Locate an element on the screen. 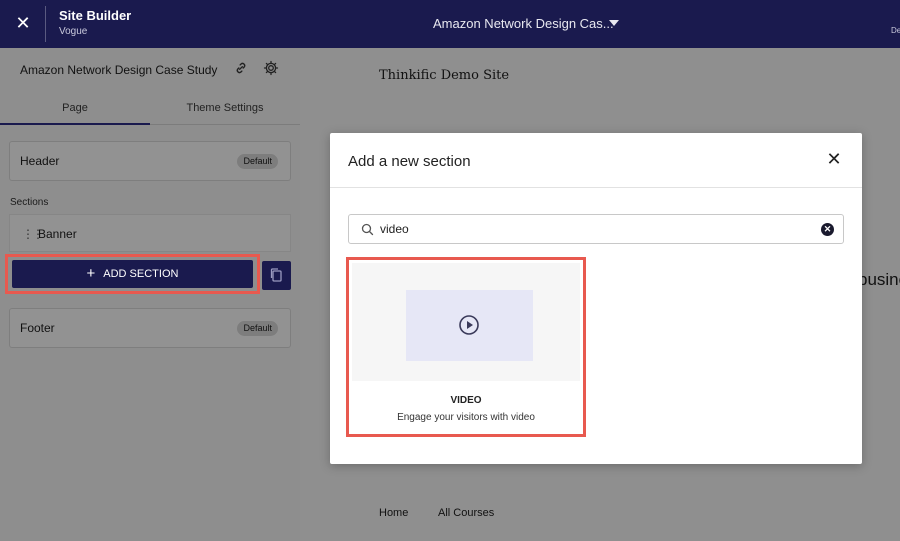 The image size is (900, 541). add-section-label: ADD SECTION is located at coordinates (141, 274).